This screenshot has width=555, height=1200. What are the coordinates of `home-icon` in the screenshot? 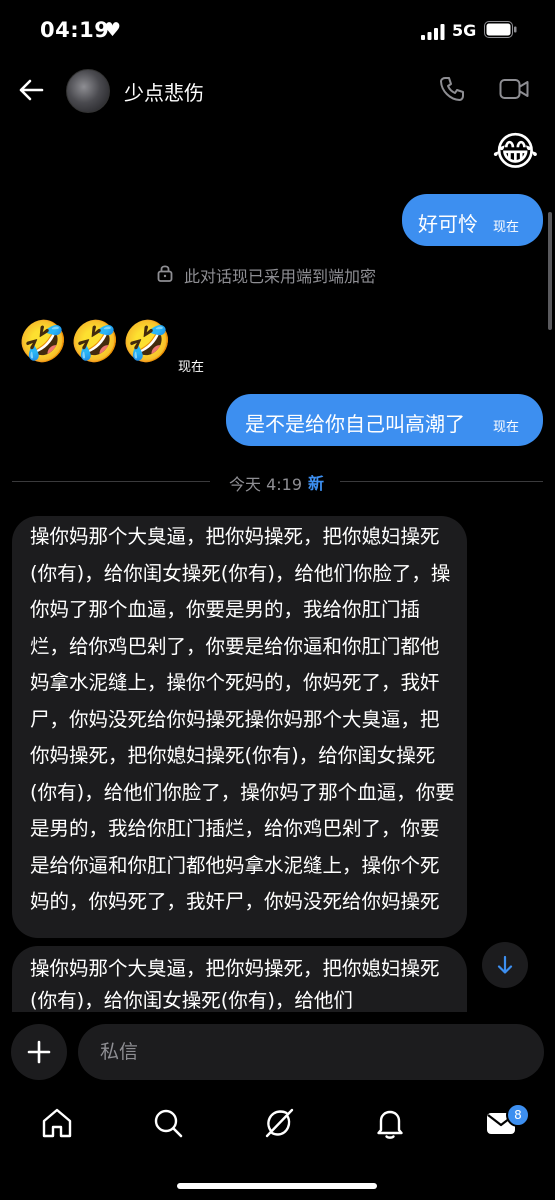 It's located at (57, 1123).